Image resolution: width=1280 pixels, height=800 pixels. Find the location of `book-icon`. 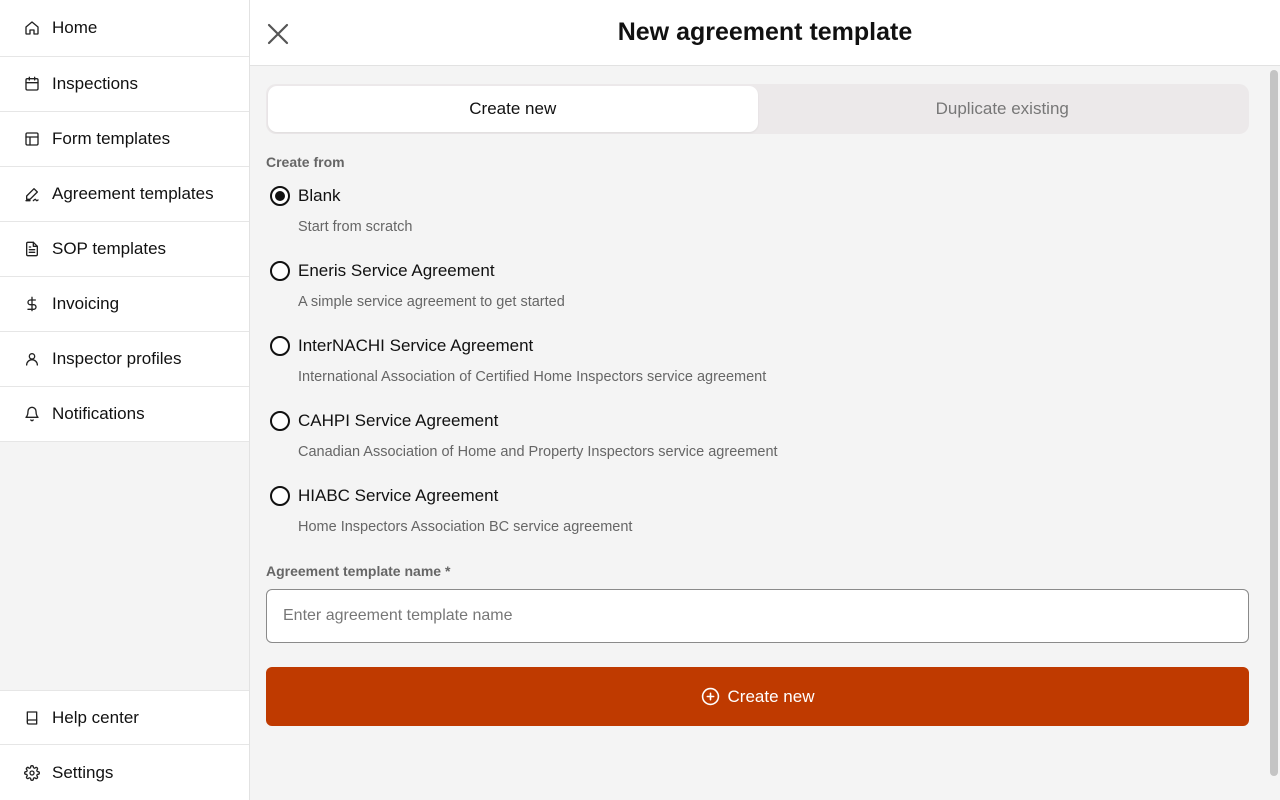

book-icon is located at coordinates (32, 718).